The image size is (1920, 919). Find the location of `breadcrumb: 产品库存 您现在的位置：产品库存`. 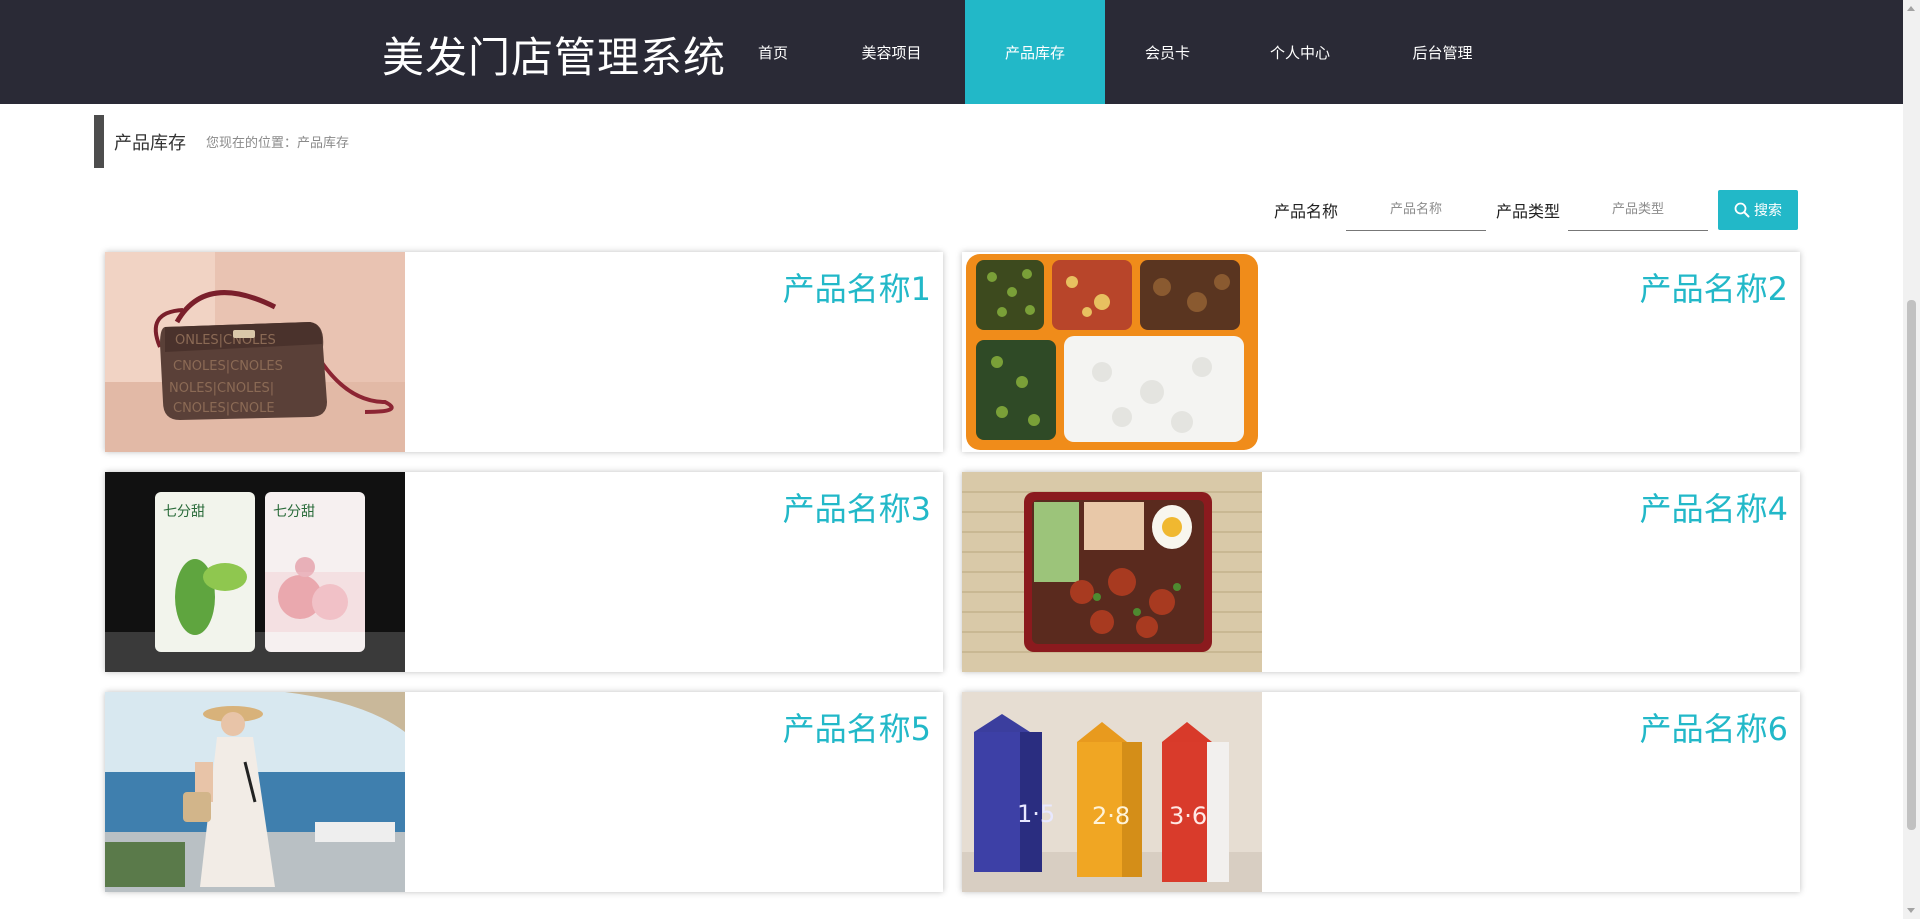

breadcrumb: 产品库存 您现在的位置：产品库存 is located at coordinates (221, 141).